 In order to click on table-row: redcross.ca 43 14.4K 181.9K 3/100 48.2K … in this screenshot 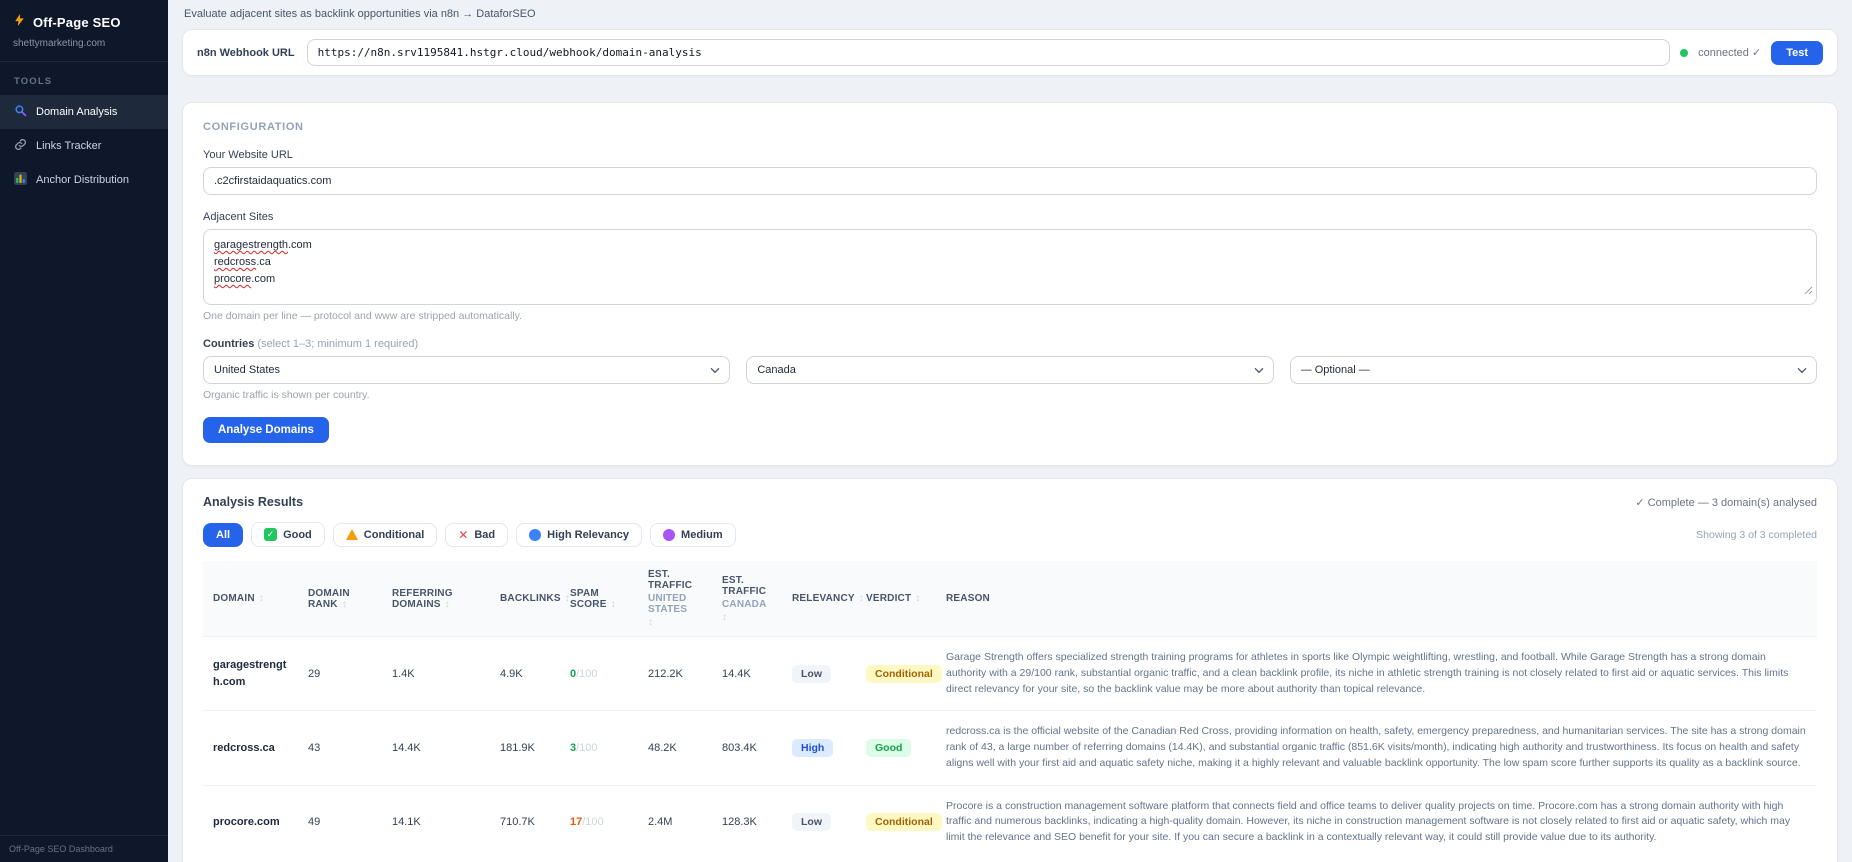, I will do `click(1010, 747)`.